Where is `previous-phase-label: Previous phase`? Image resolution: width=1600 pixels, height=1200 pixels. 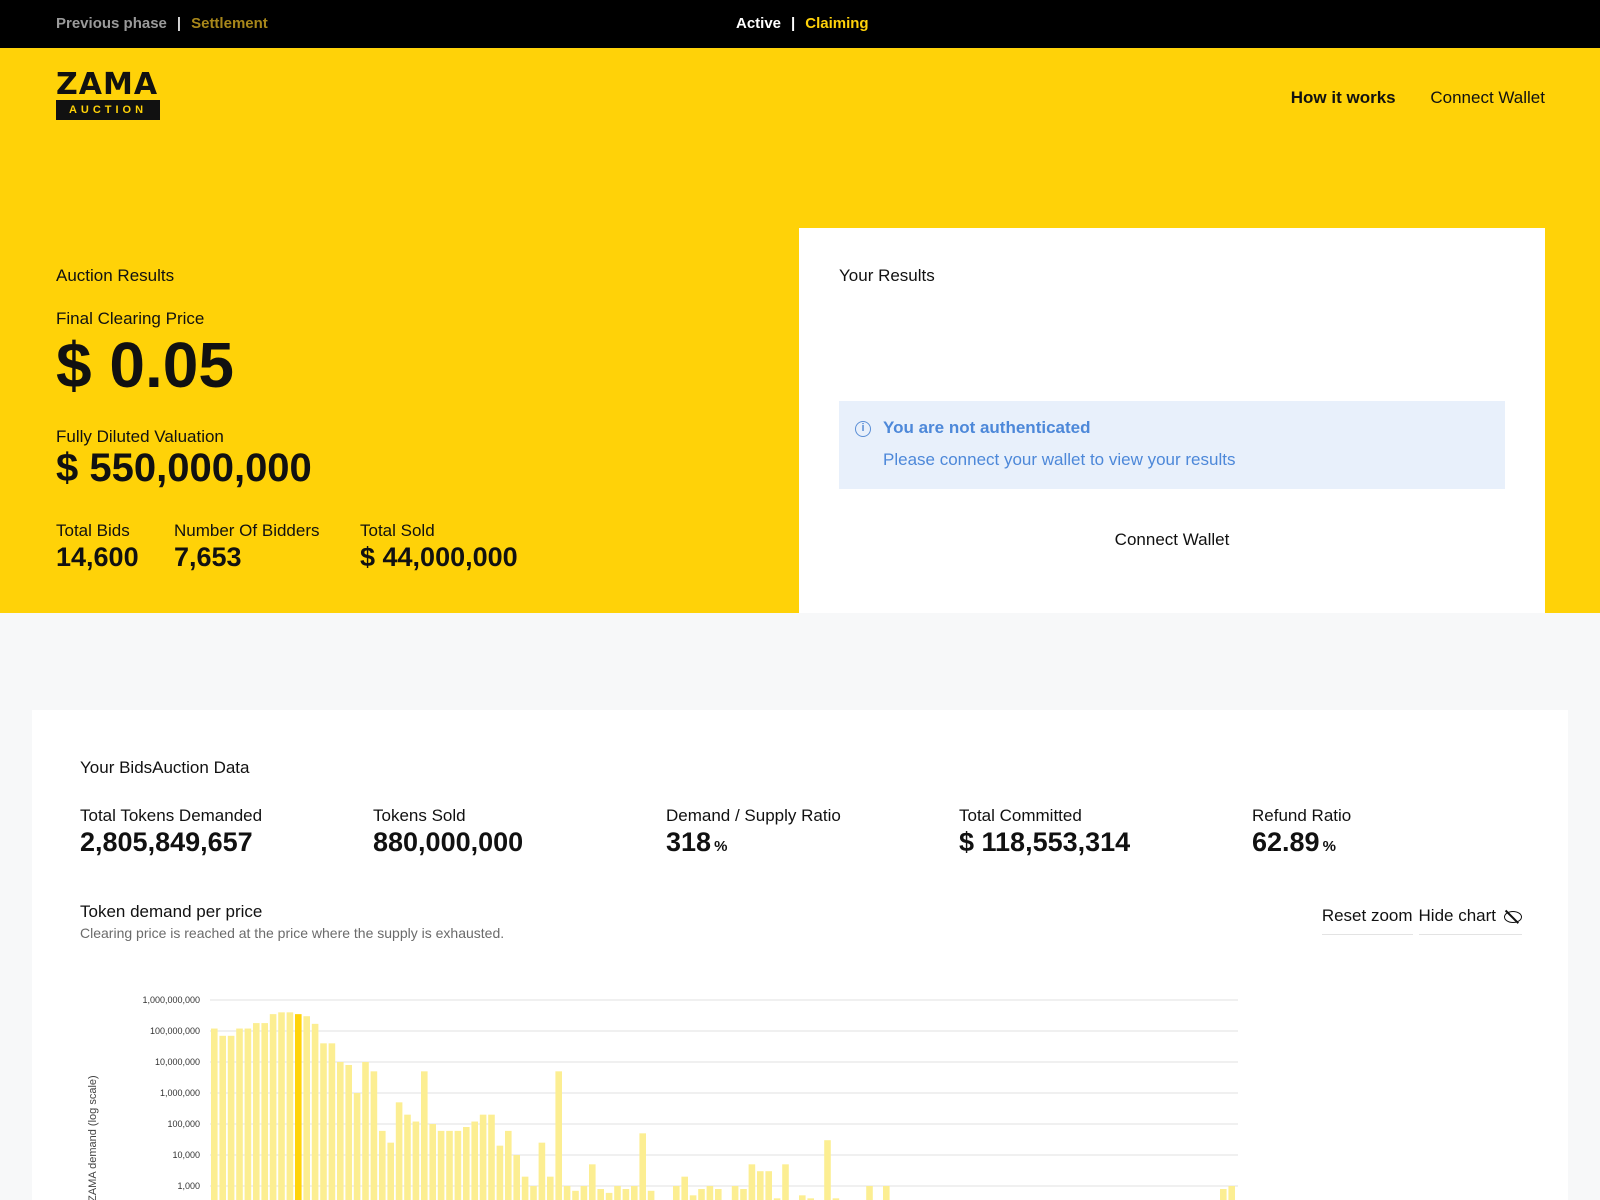 previous-phase-label: Previous phase is located at coordinates (111, 23).